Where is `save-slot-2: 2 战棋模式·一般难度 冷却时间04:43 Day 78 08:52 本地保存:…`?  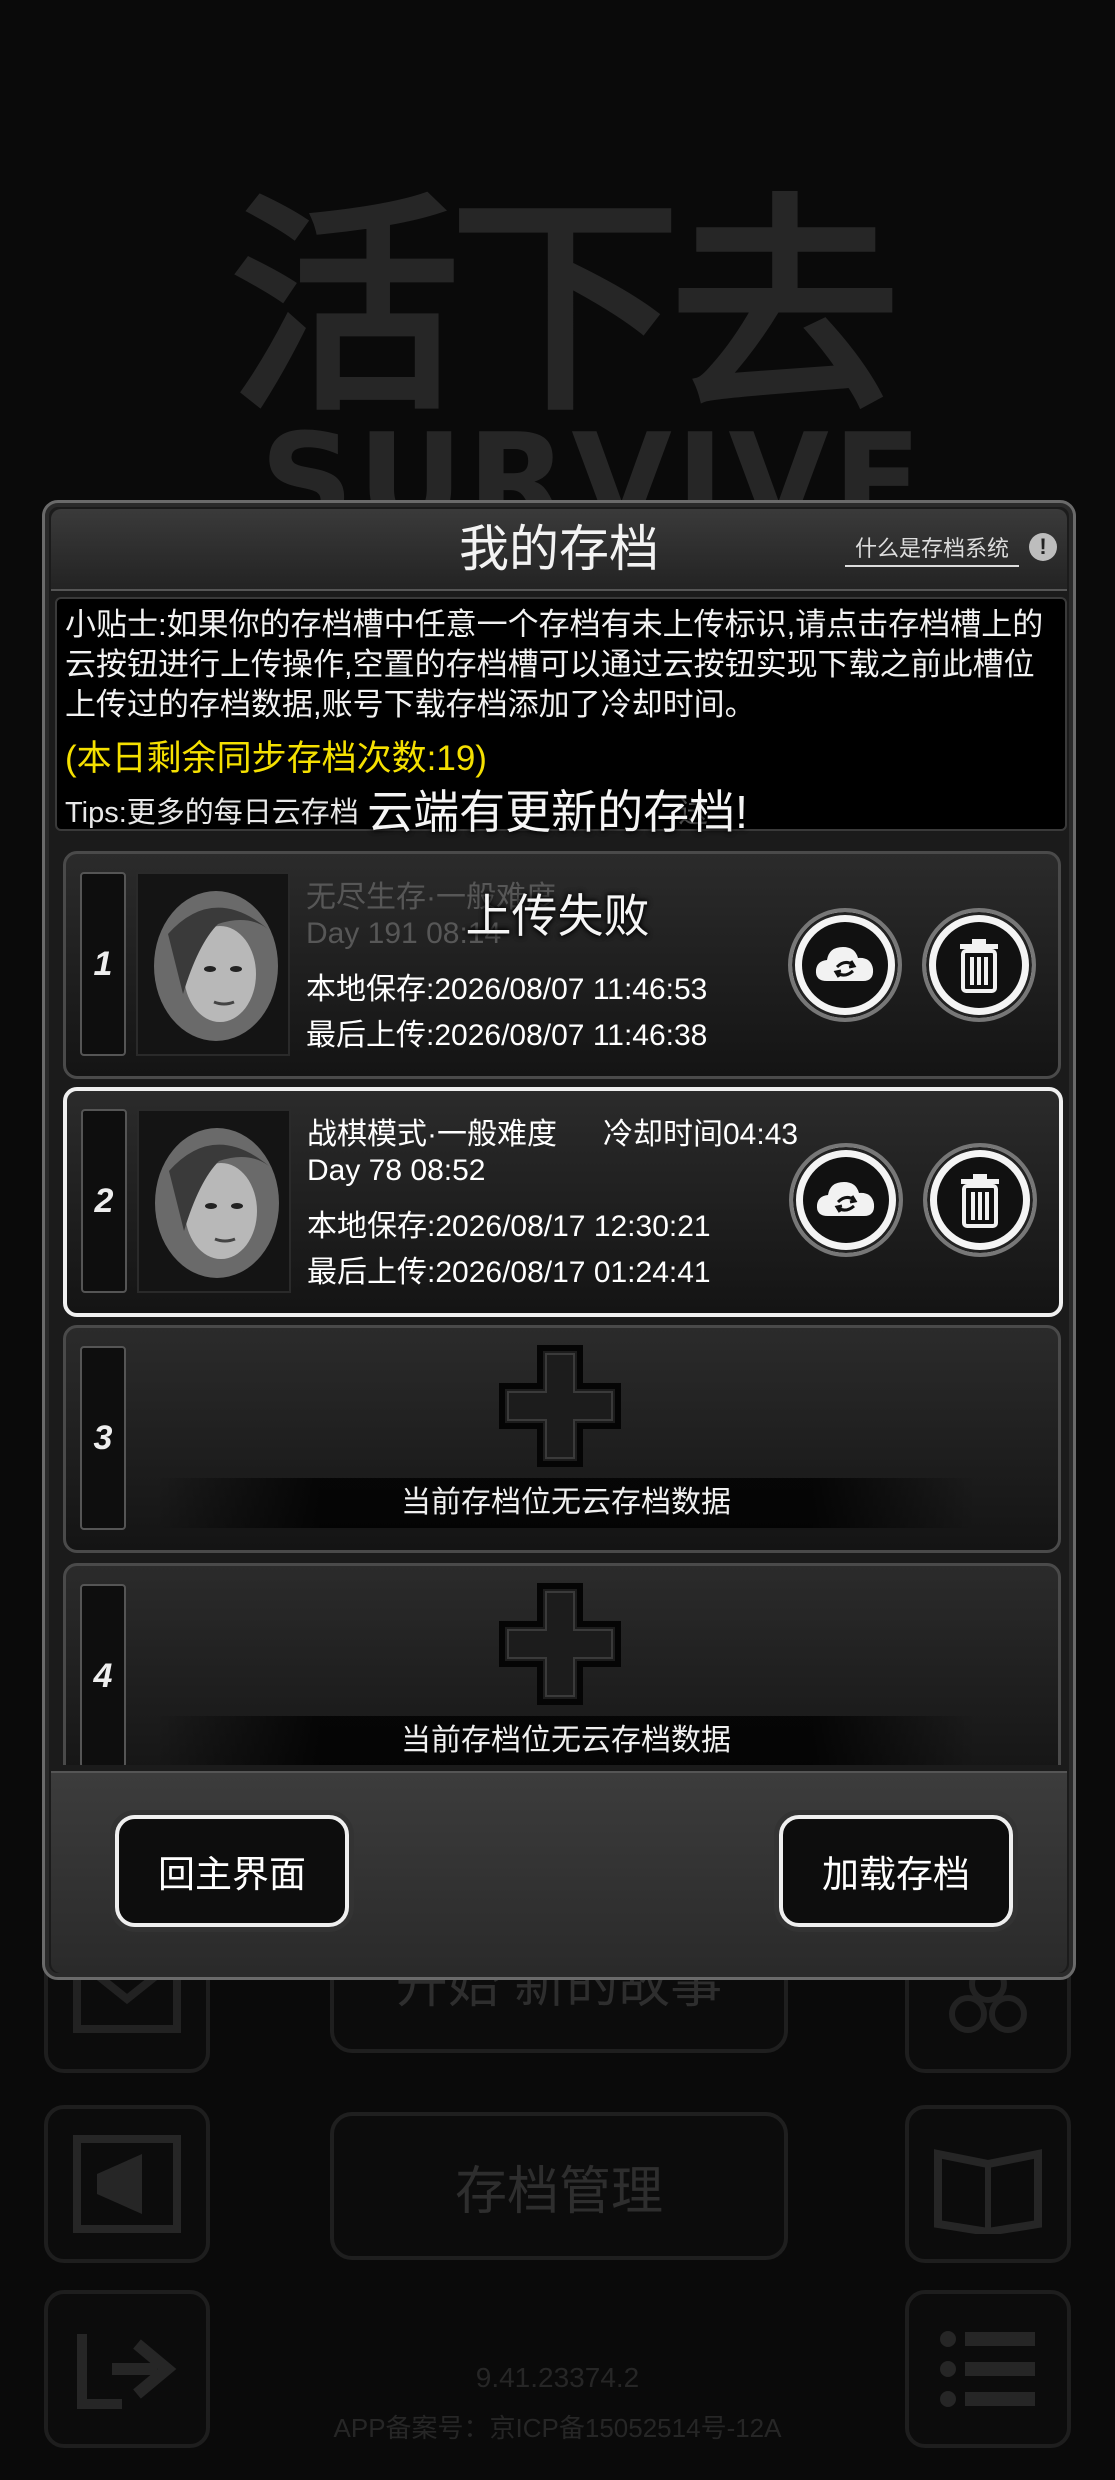
save-slot-2: 2 战棋模式·一般难度 冷却时间04:43 Day 78 08:52 本地保存:… is located at coordinates (563, 1202).